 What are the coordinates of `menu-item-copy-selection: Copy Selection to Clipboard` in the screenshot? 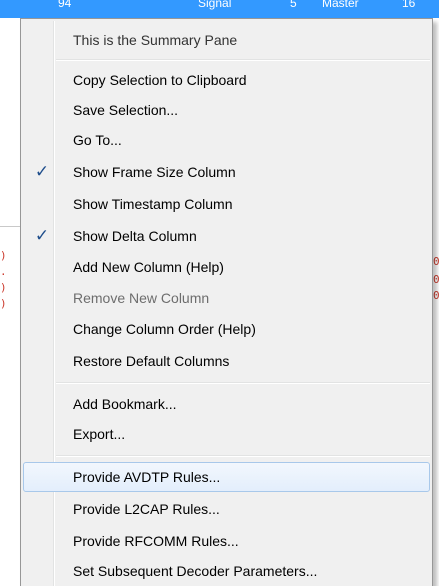 It's located at (226, 80).